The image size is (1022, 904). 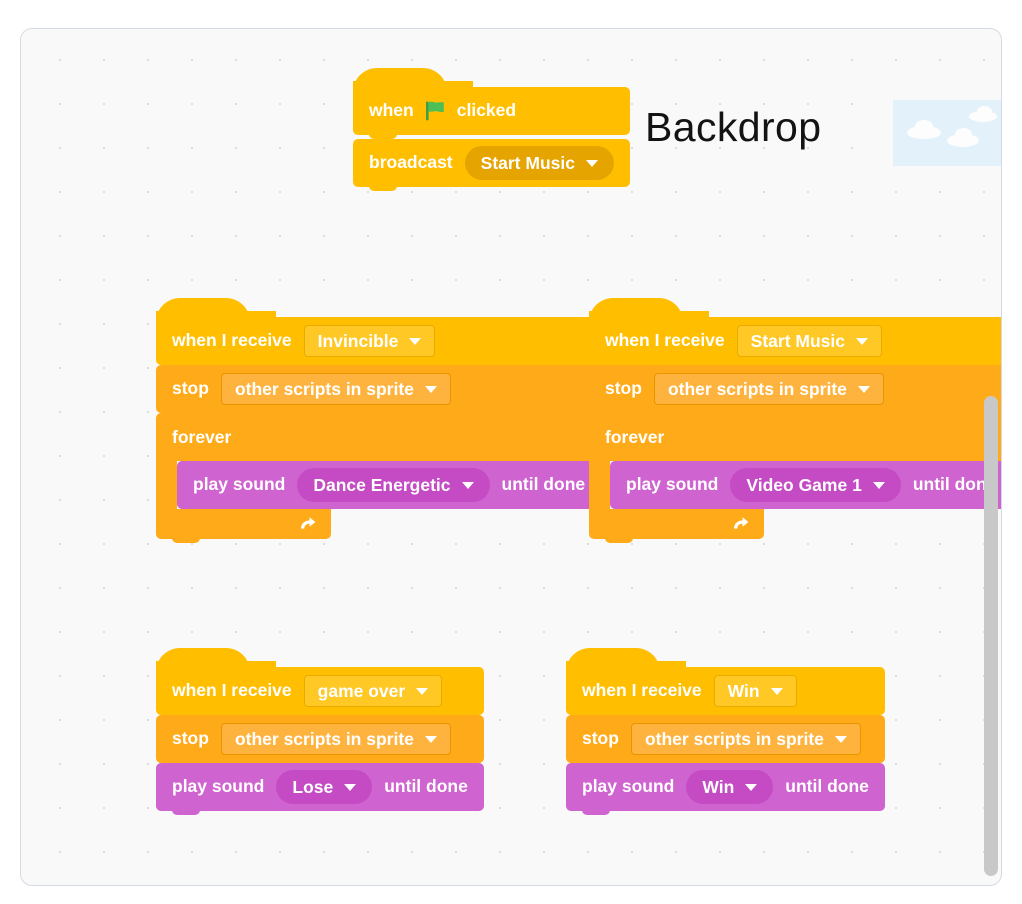 I want to click on dropdown-value: game over, so click(x=361, y=690).